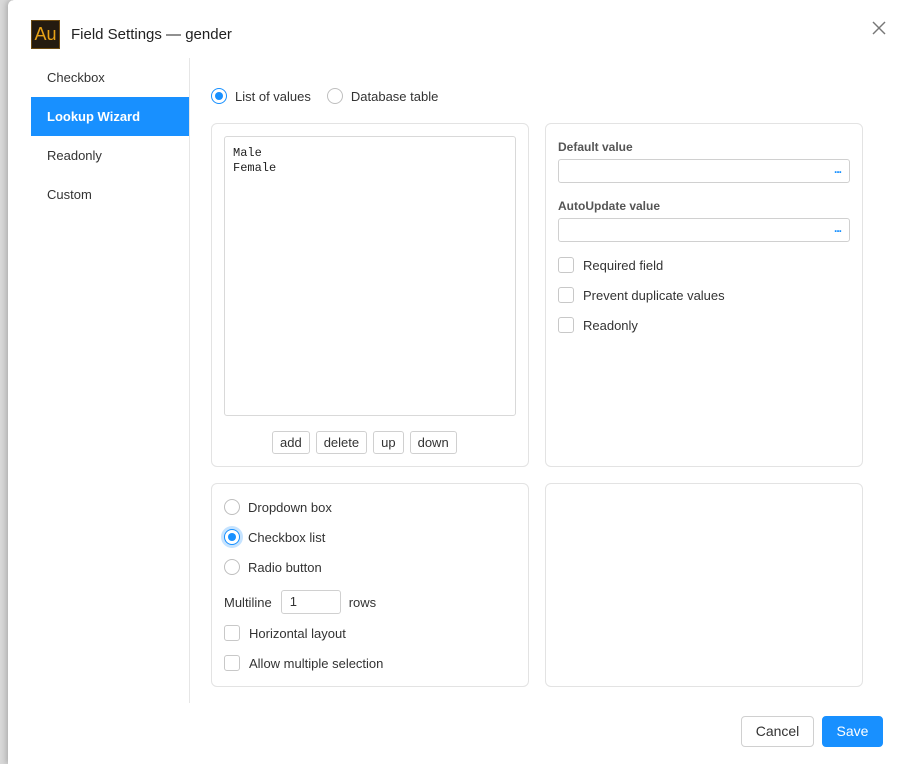 Image resolution: width=905 pixels, height=764 pixels. Describe the element at coordinates (110, 155) in the screenshot. I see `sidebar-item-readonly: Readonly` at that location.